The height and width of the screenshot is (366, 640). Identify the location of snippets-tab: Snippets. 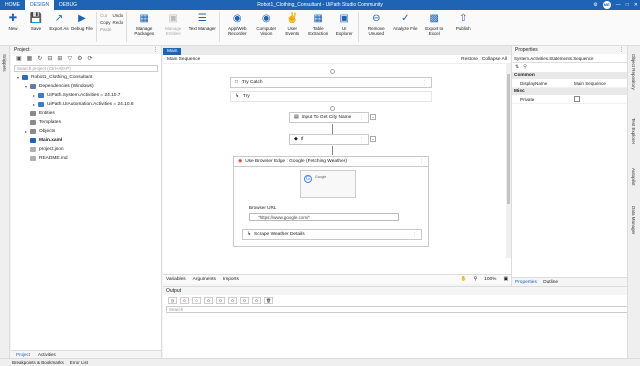
(4, 63).